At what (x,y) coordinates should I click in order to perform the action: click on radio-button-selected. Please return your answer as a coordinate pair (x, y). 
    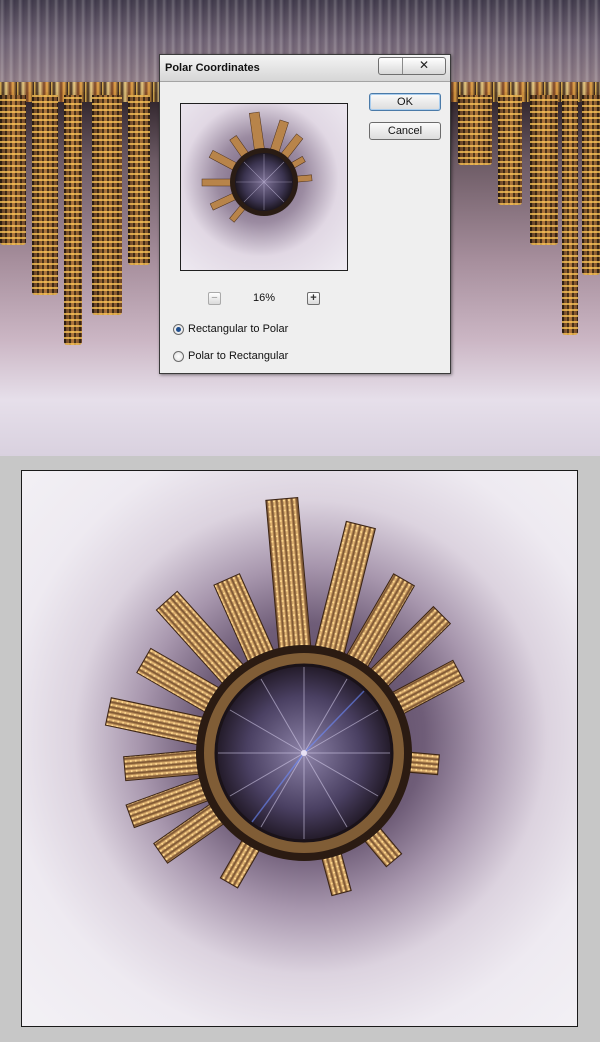
    Looking at the image, I should click on (178, 329).